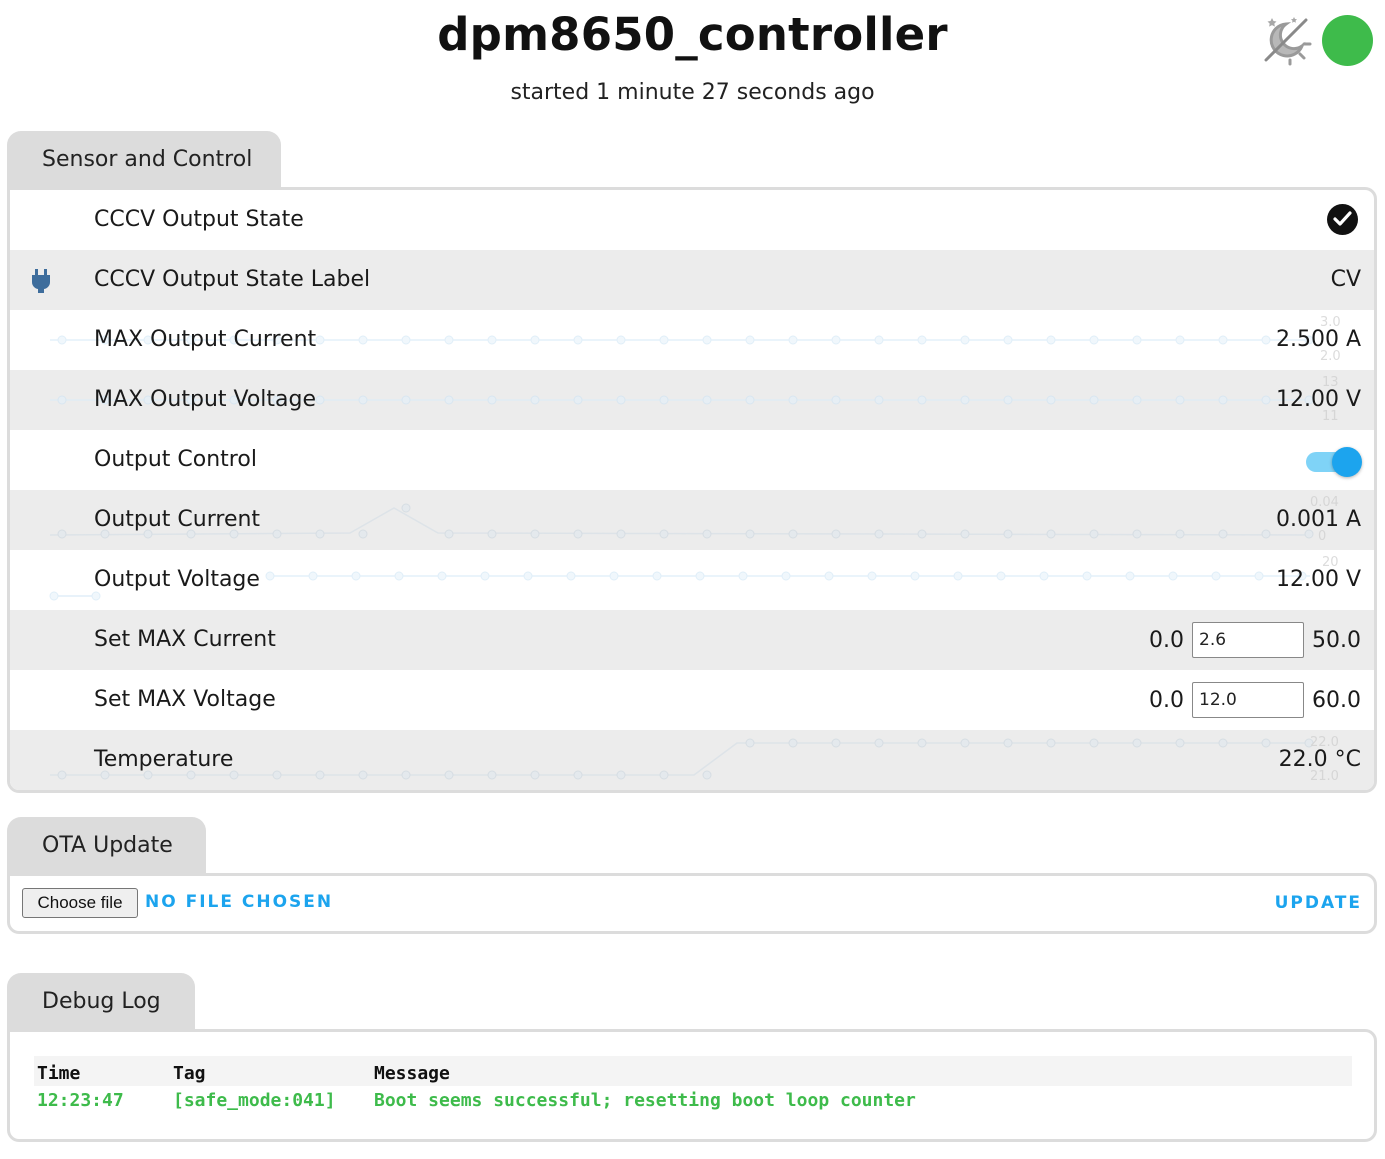  I want to click on connection-status-indicator, so click(1347, 40).